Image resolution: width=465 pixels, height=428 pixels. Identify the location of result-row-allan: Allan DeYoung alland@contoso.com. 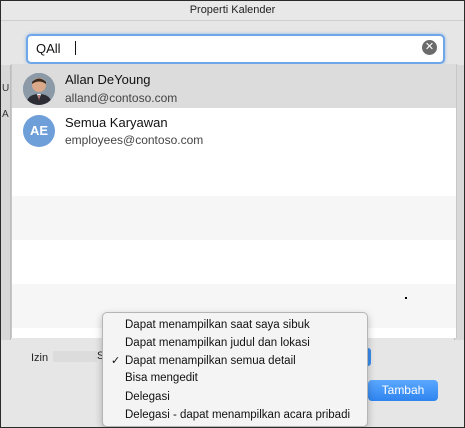
(234, 86).